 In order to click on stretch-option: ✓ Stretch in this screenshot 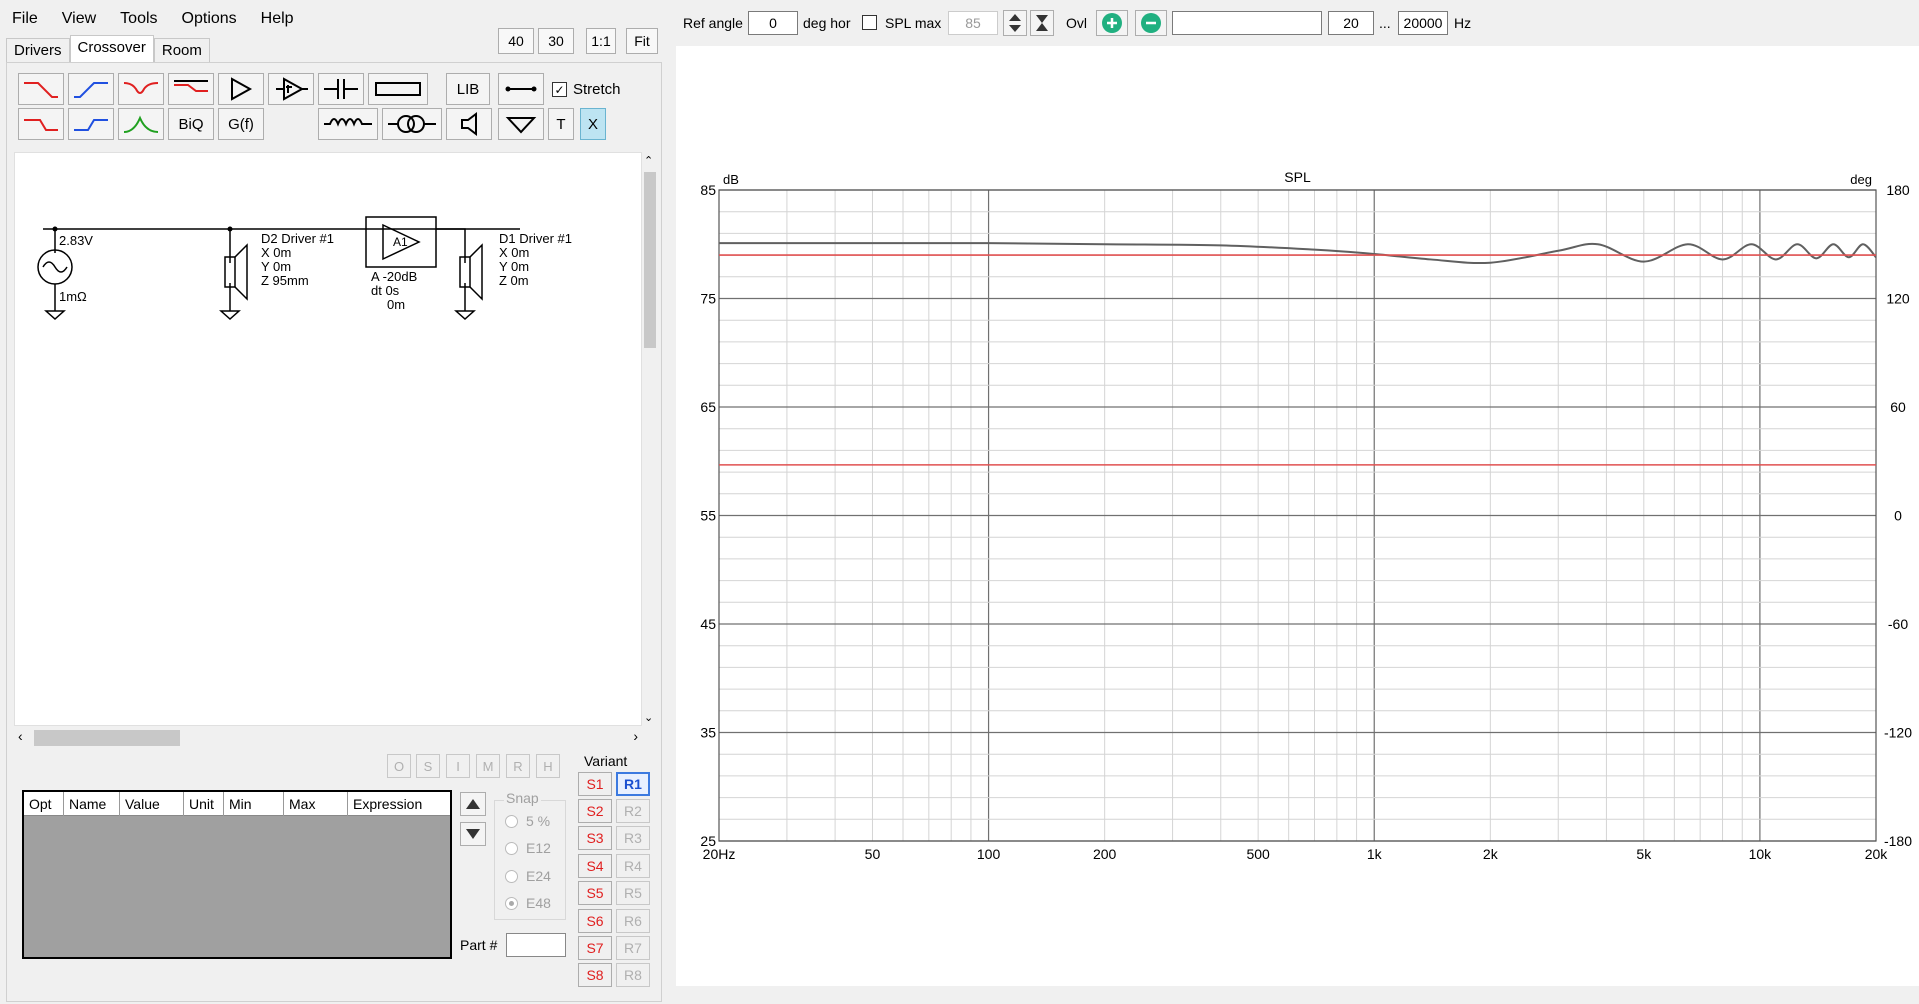, I will do `click(586, 89)`.